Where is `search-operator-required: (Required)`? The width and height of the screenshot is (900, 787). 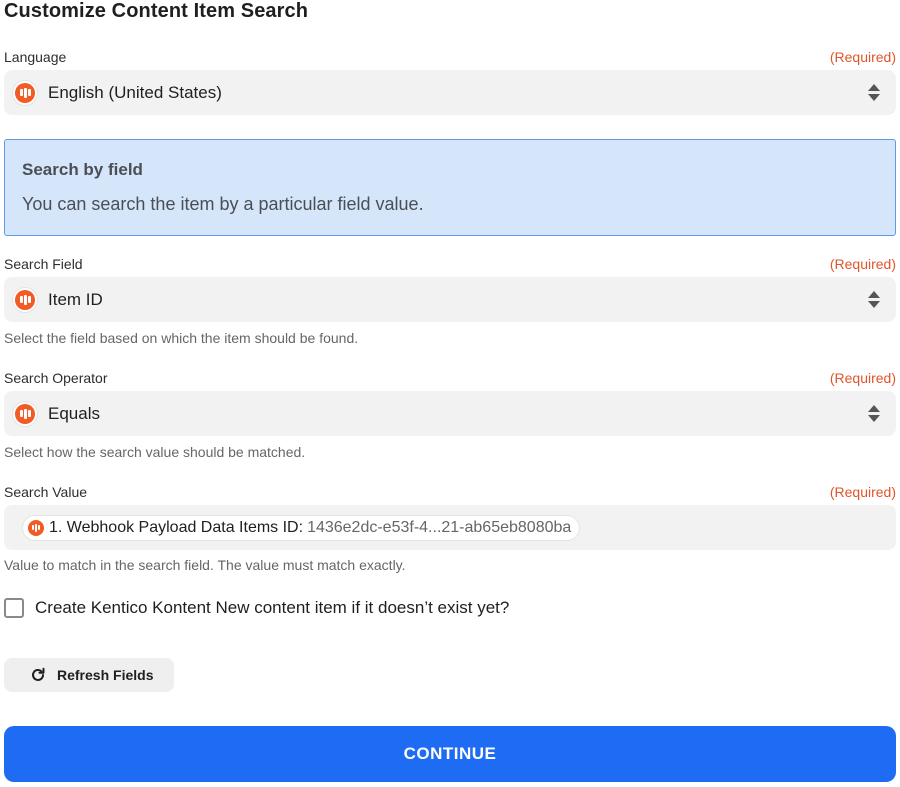 search-operator-required: (Required) is located at coordinates (862, 378).